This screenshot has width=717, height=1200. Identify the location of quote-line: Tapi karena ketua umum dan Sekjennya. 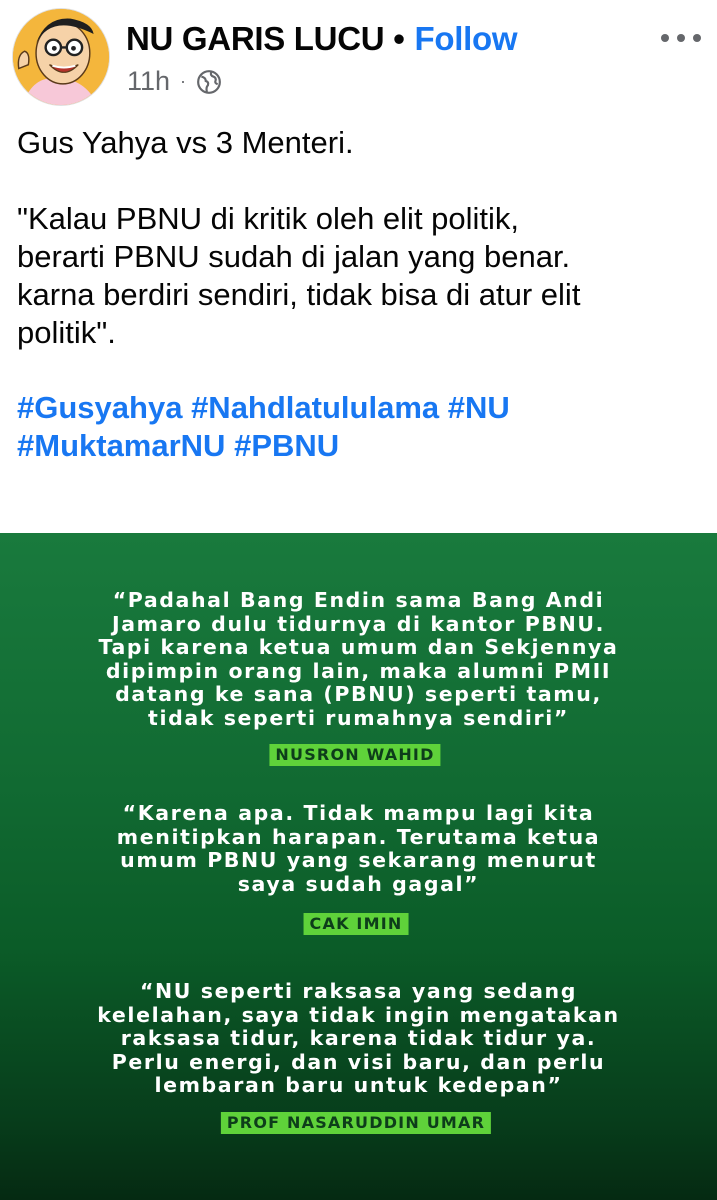
(358, 647).